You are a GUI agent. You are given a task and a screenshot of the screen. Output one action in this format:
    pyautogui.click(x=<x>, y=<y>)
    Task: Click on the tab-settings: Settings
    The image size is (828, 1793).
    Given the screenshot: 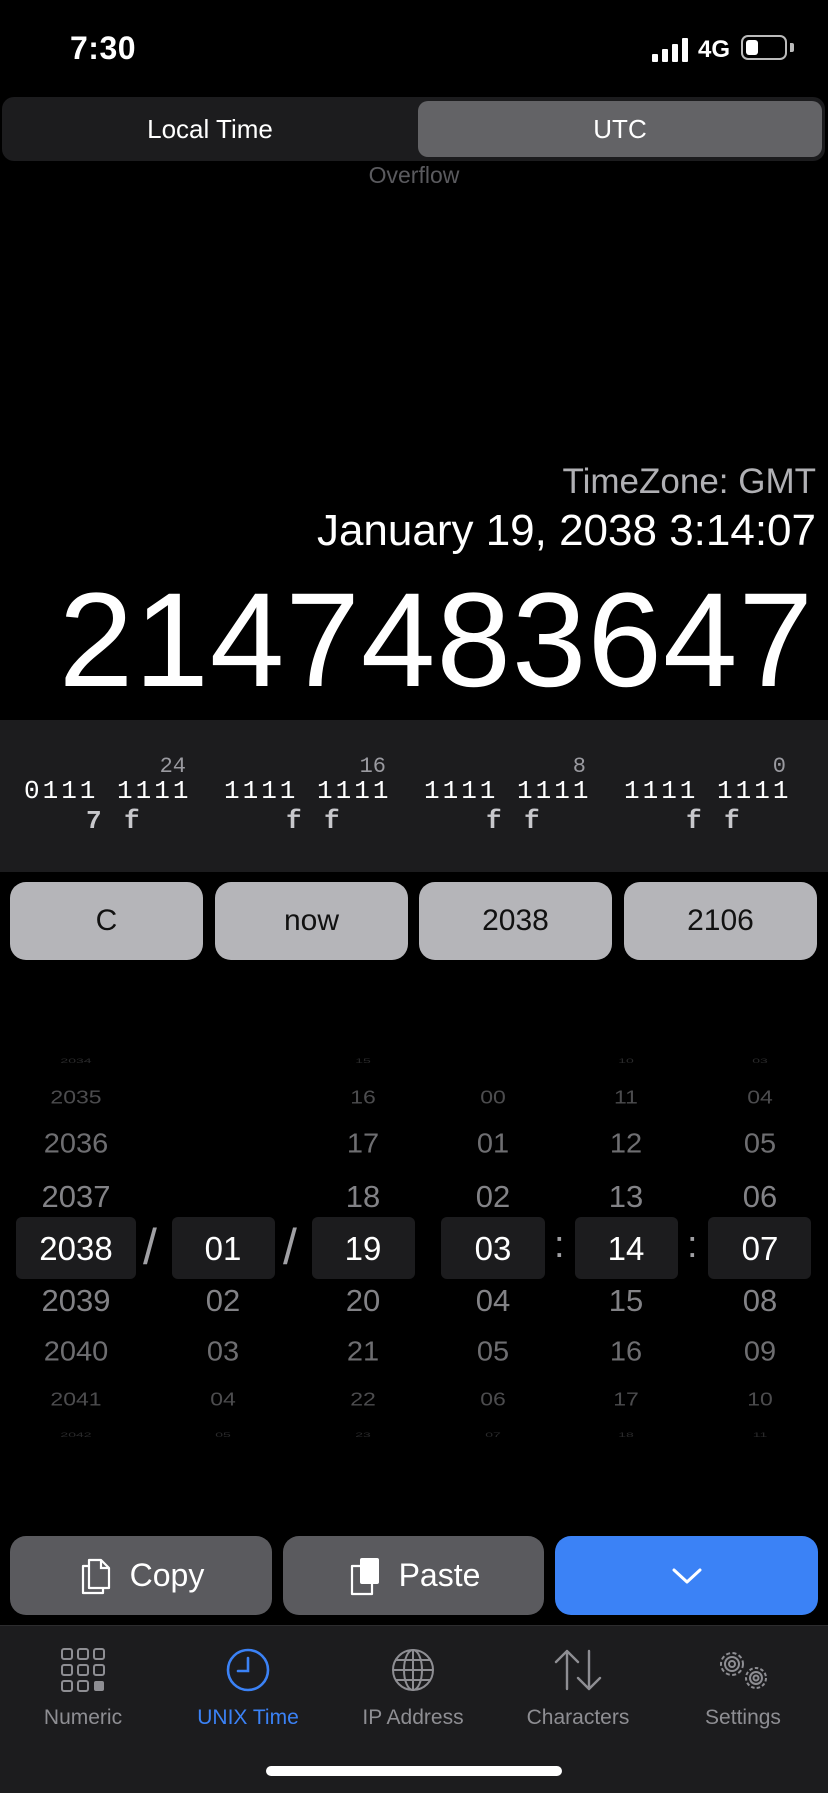 What is the action you would take?
    pyautogui.click(x=743, y=1687)
    